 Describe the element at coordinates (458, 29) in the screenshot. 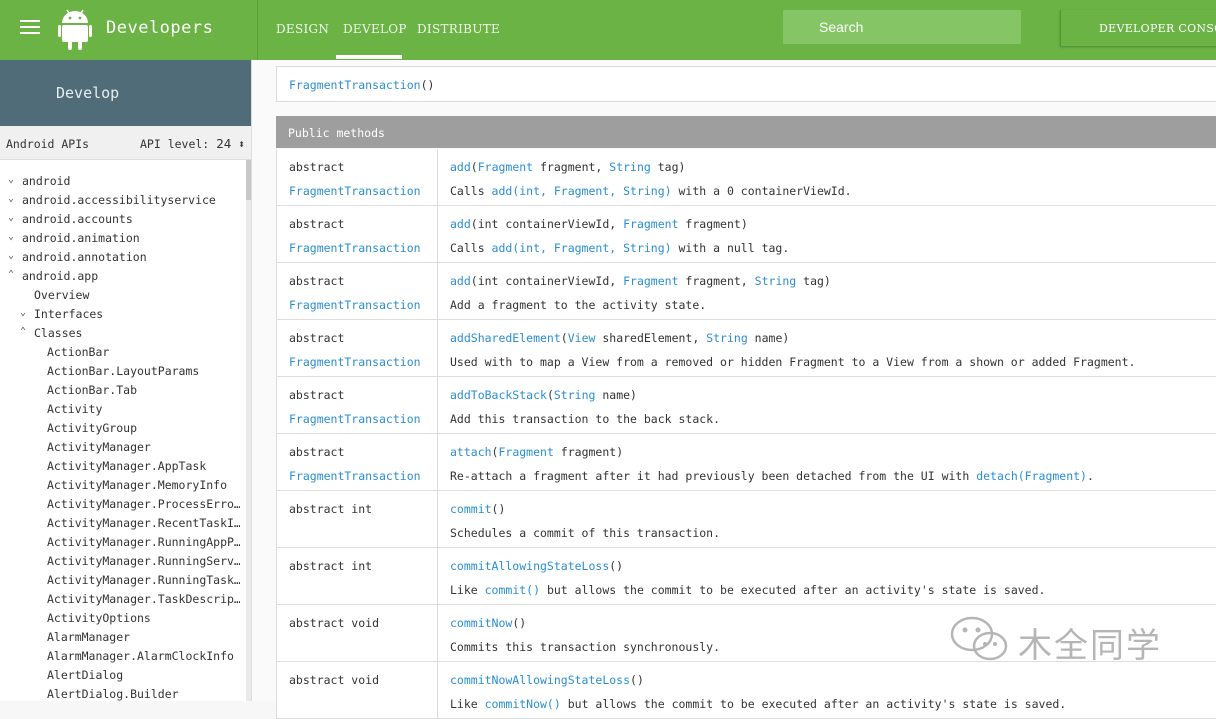

I see `tab-distribute: DISTRIBUTE` at that location.